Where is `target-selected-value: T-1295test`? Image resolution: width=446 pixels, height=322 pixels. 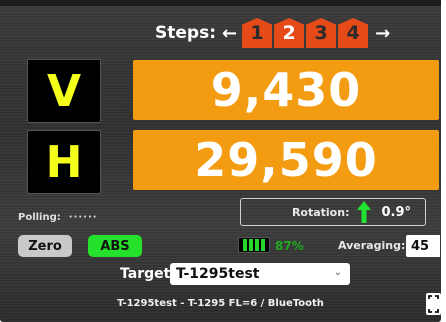 target-selected-value: T-1295test is located at coordinates (218, 274).